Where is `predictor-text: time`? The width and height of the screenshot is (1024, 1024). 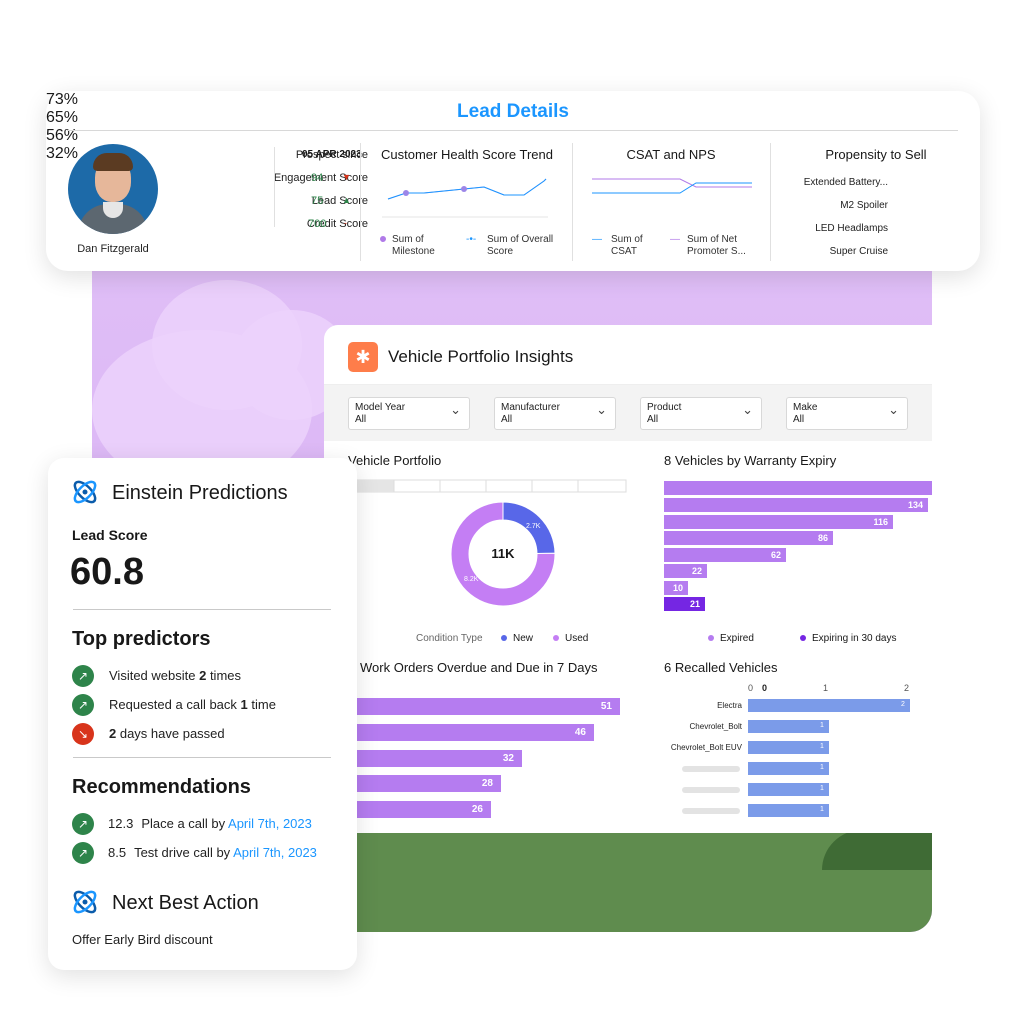 predictor-text: time is located at coordinates (261, 704).